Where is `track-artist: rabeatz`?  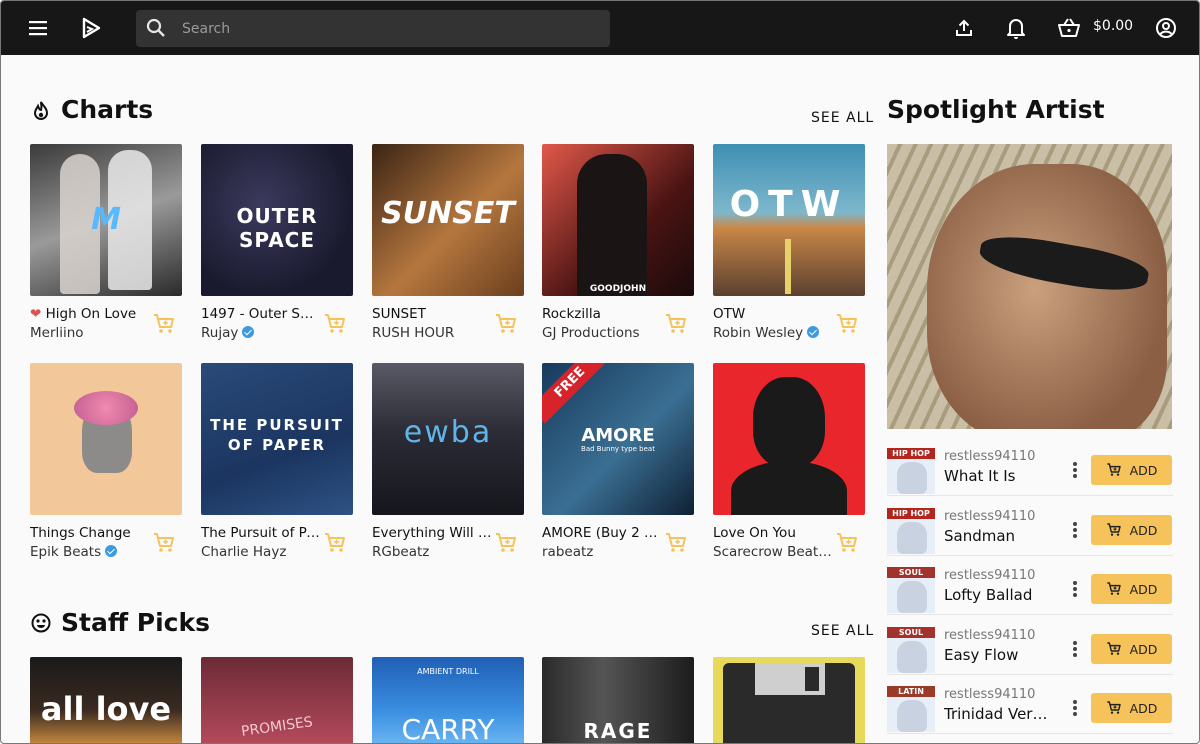
track-artist: rabeatz is located at coordinates (602, 552).